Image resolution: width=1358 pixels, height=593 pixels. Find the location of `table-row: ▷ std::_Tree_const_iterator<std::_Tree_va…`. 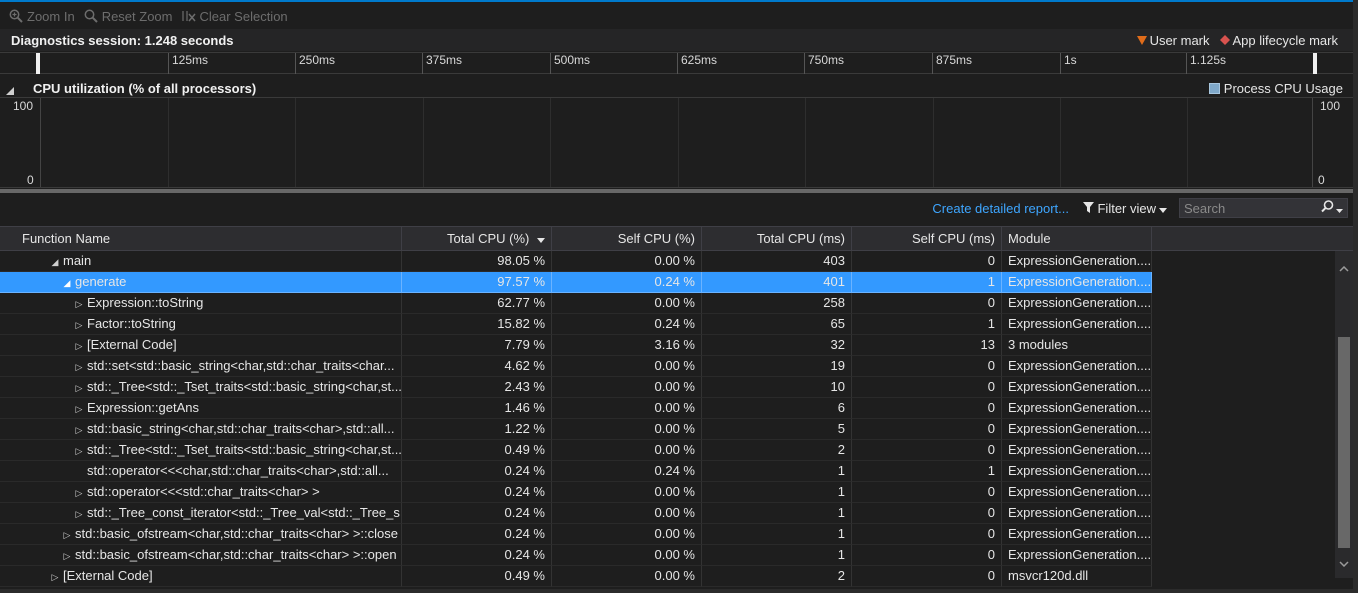

table-row: ▷ std::_Tree_const_iterator<std::_Tree_va… is located at coordinates (576, 513).